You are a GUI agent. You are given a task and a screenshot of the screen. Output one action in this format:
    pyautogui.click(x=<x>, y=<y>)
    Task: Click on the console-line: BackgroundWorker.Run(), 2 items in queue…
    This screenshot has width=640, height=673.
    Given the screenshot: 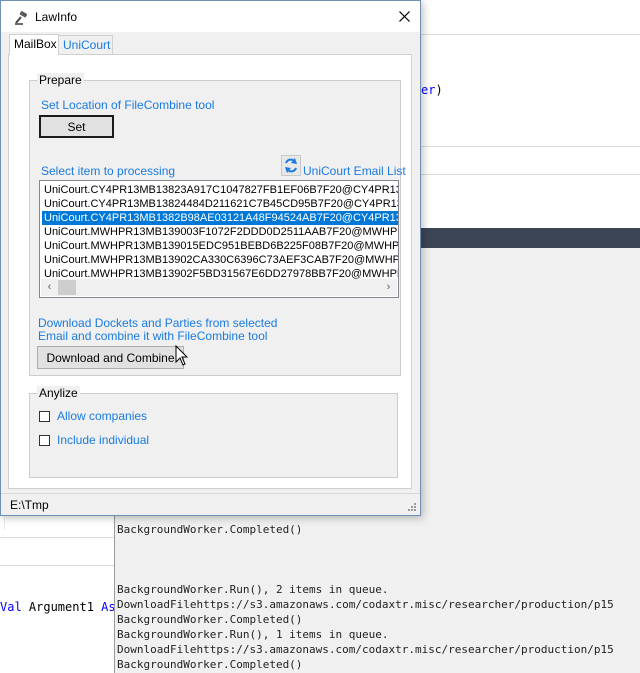 What is the action you would take?
    pyautogui.click(x=253, y=589)
    